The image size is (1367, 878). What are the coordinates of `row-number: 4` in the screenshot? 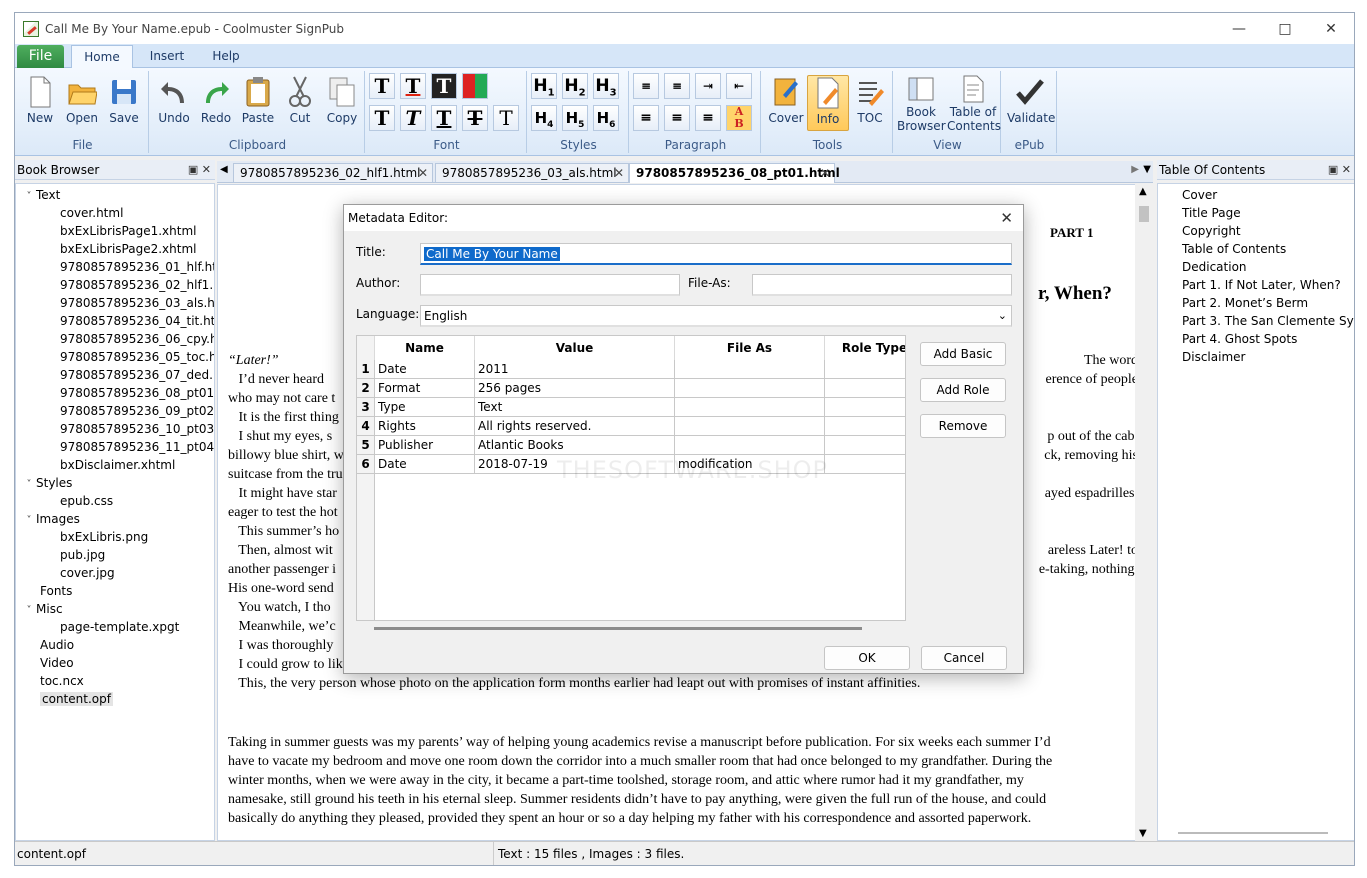 It's located at (366, 426).